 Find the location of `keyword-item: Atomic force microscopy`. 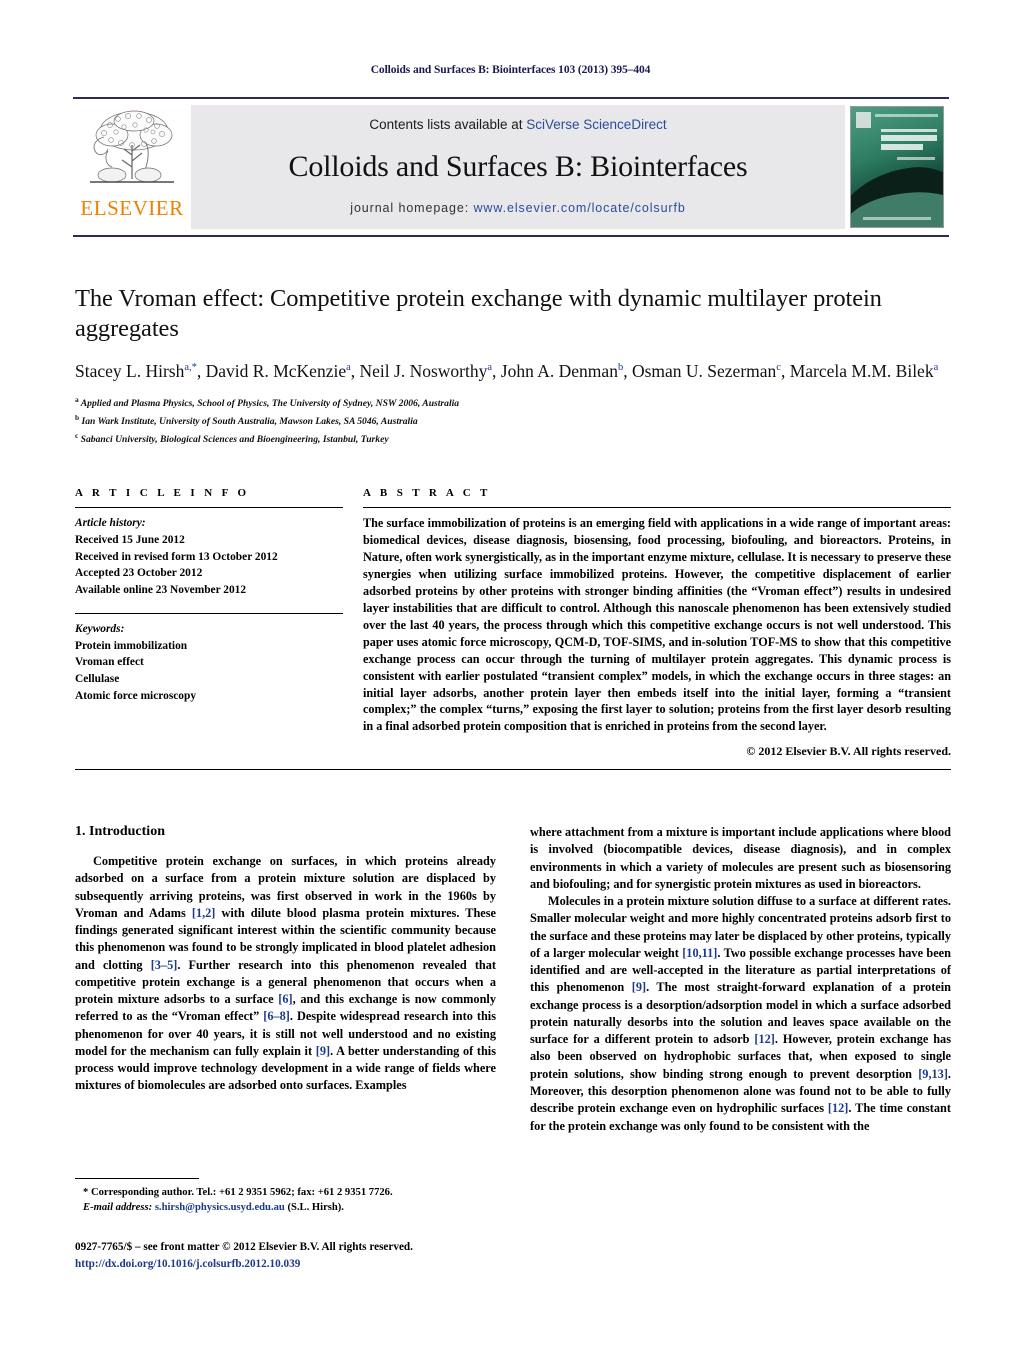

keyword-item: Atomic force microscopy is located at coordinates (136, 695).